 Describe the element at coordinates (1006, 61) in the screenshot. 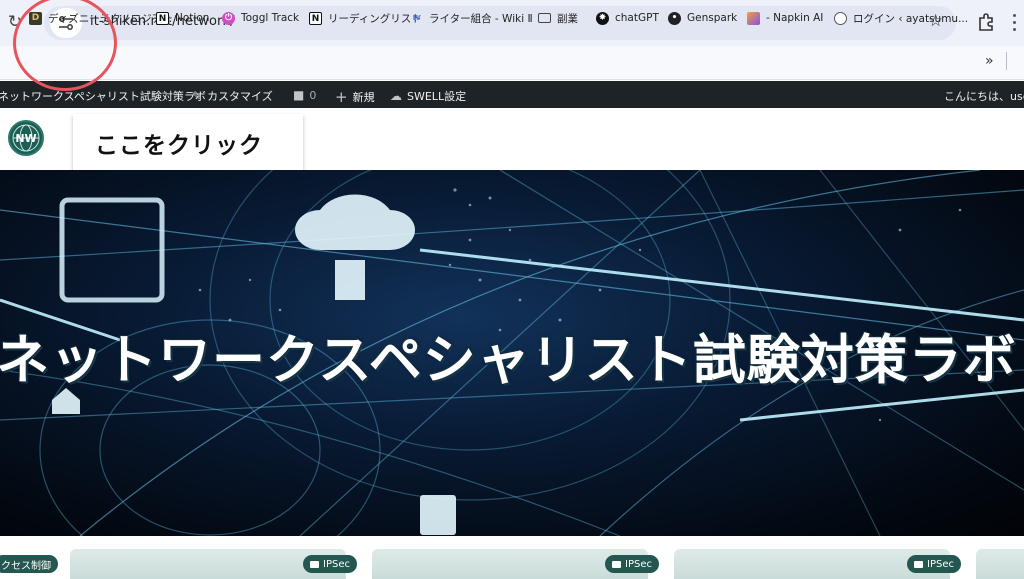

I see `divider` at that location.